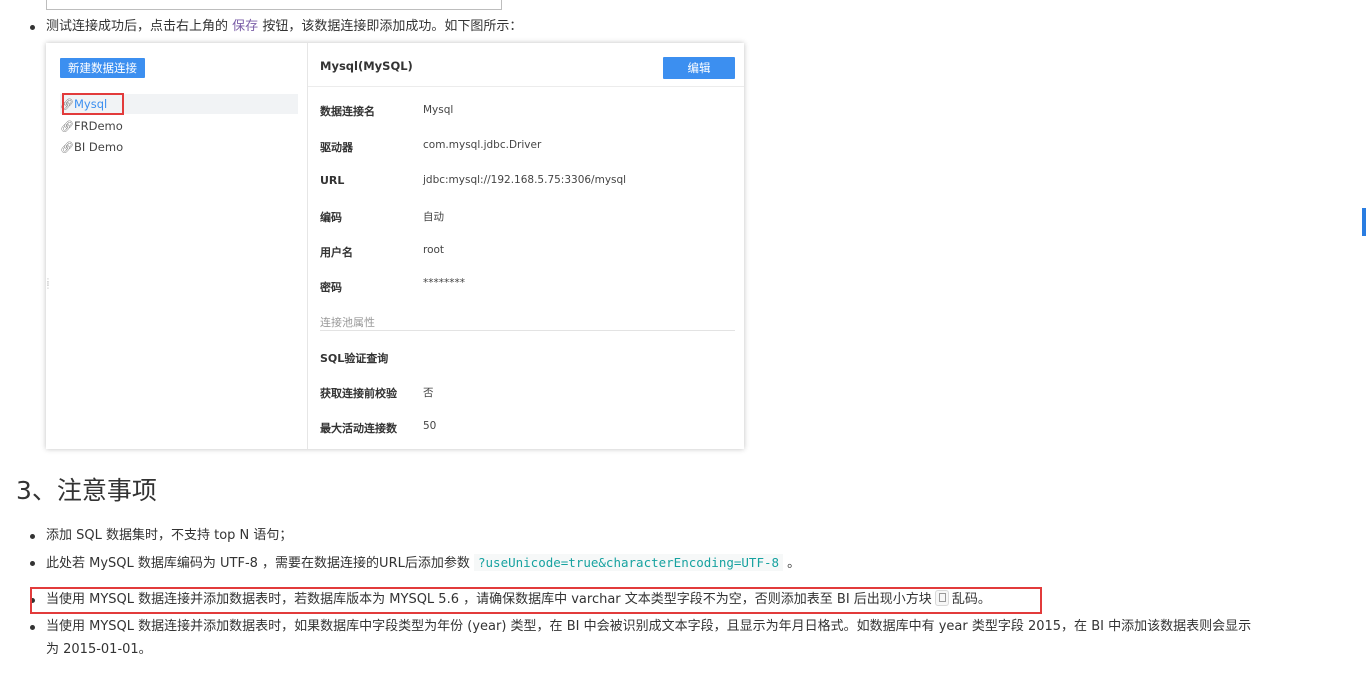  Describe the element at coordinates (93, 104) in the screenshot. I see `selected-highlight-box` at that location.